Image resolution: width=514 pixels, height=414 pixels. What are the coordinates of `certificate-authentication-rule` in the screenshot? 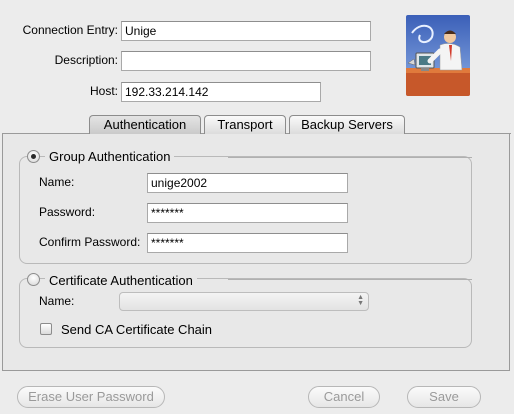 It's located at (350, 279).